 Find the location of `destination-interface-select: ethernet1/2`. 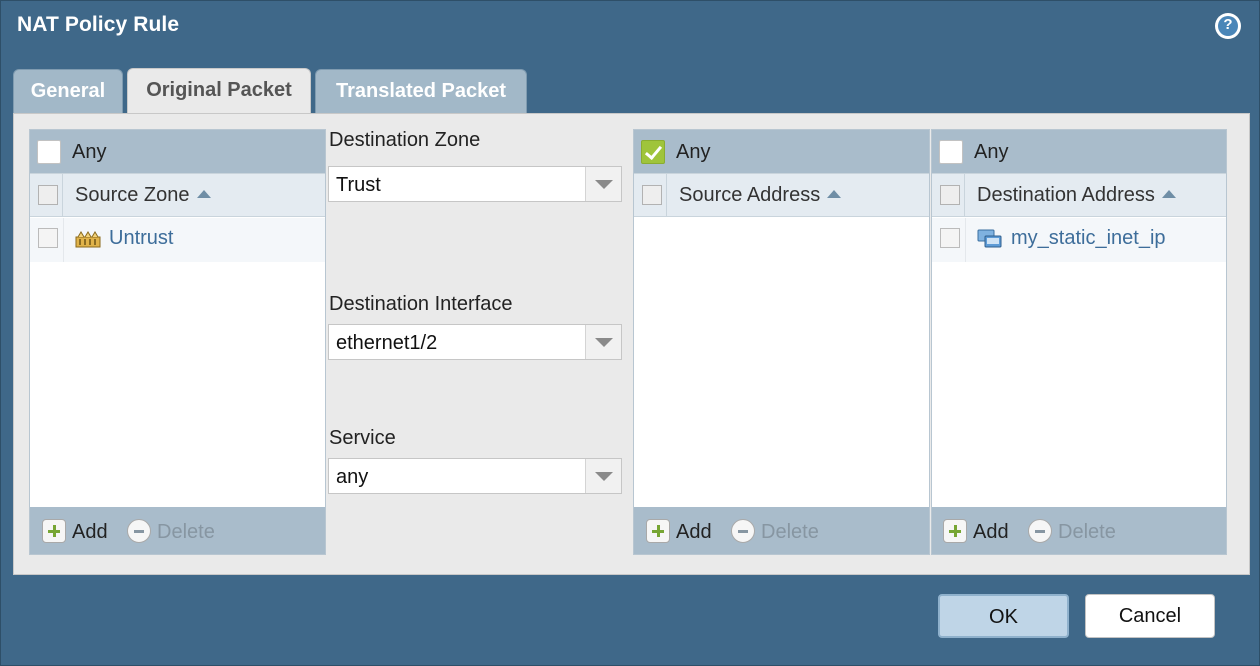

destination-interface-select: ethernet1/2 is located at coordinates (475, 342).